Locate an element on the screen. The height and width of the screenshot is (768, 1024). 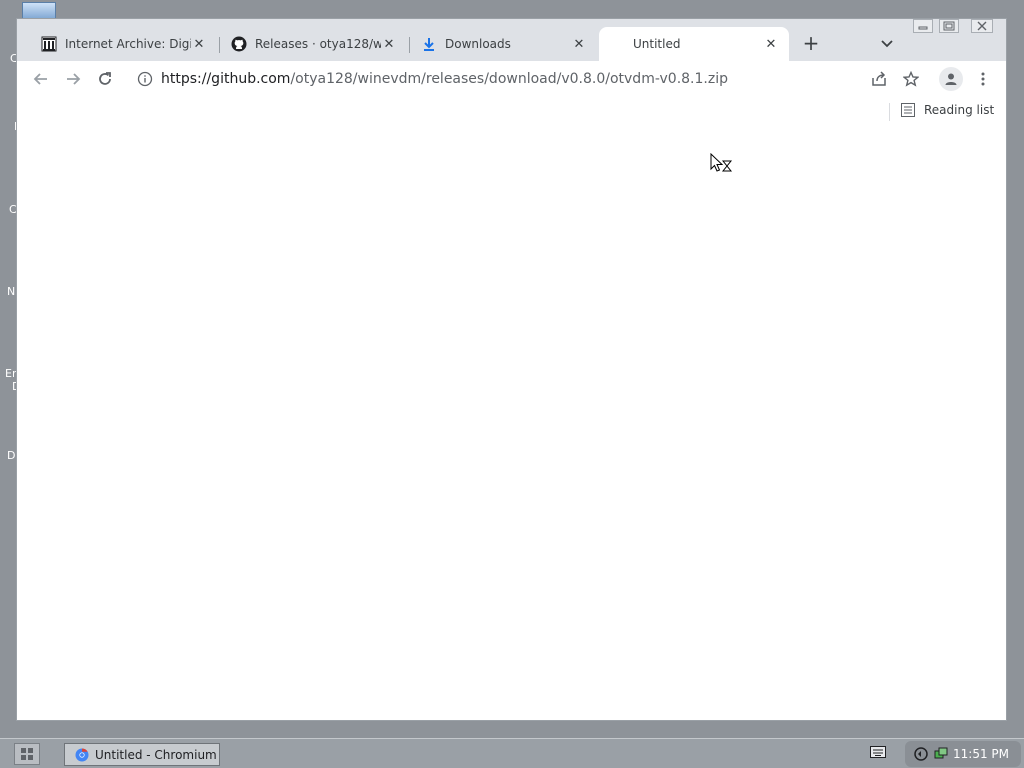
share-button is located at coordinates (879, 79).